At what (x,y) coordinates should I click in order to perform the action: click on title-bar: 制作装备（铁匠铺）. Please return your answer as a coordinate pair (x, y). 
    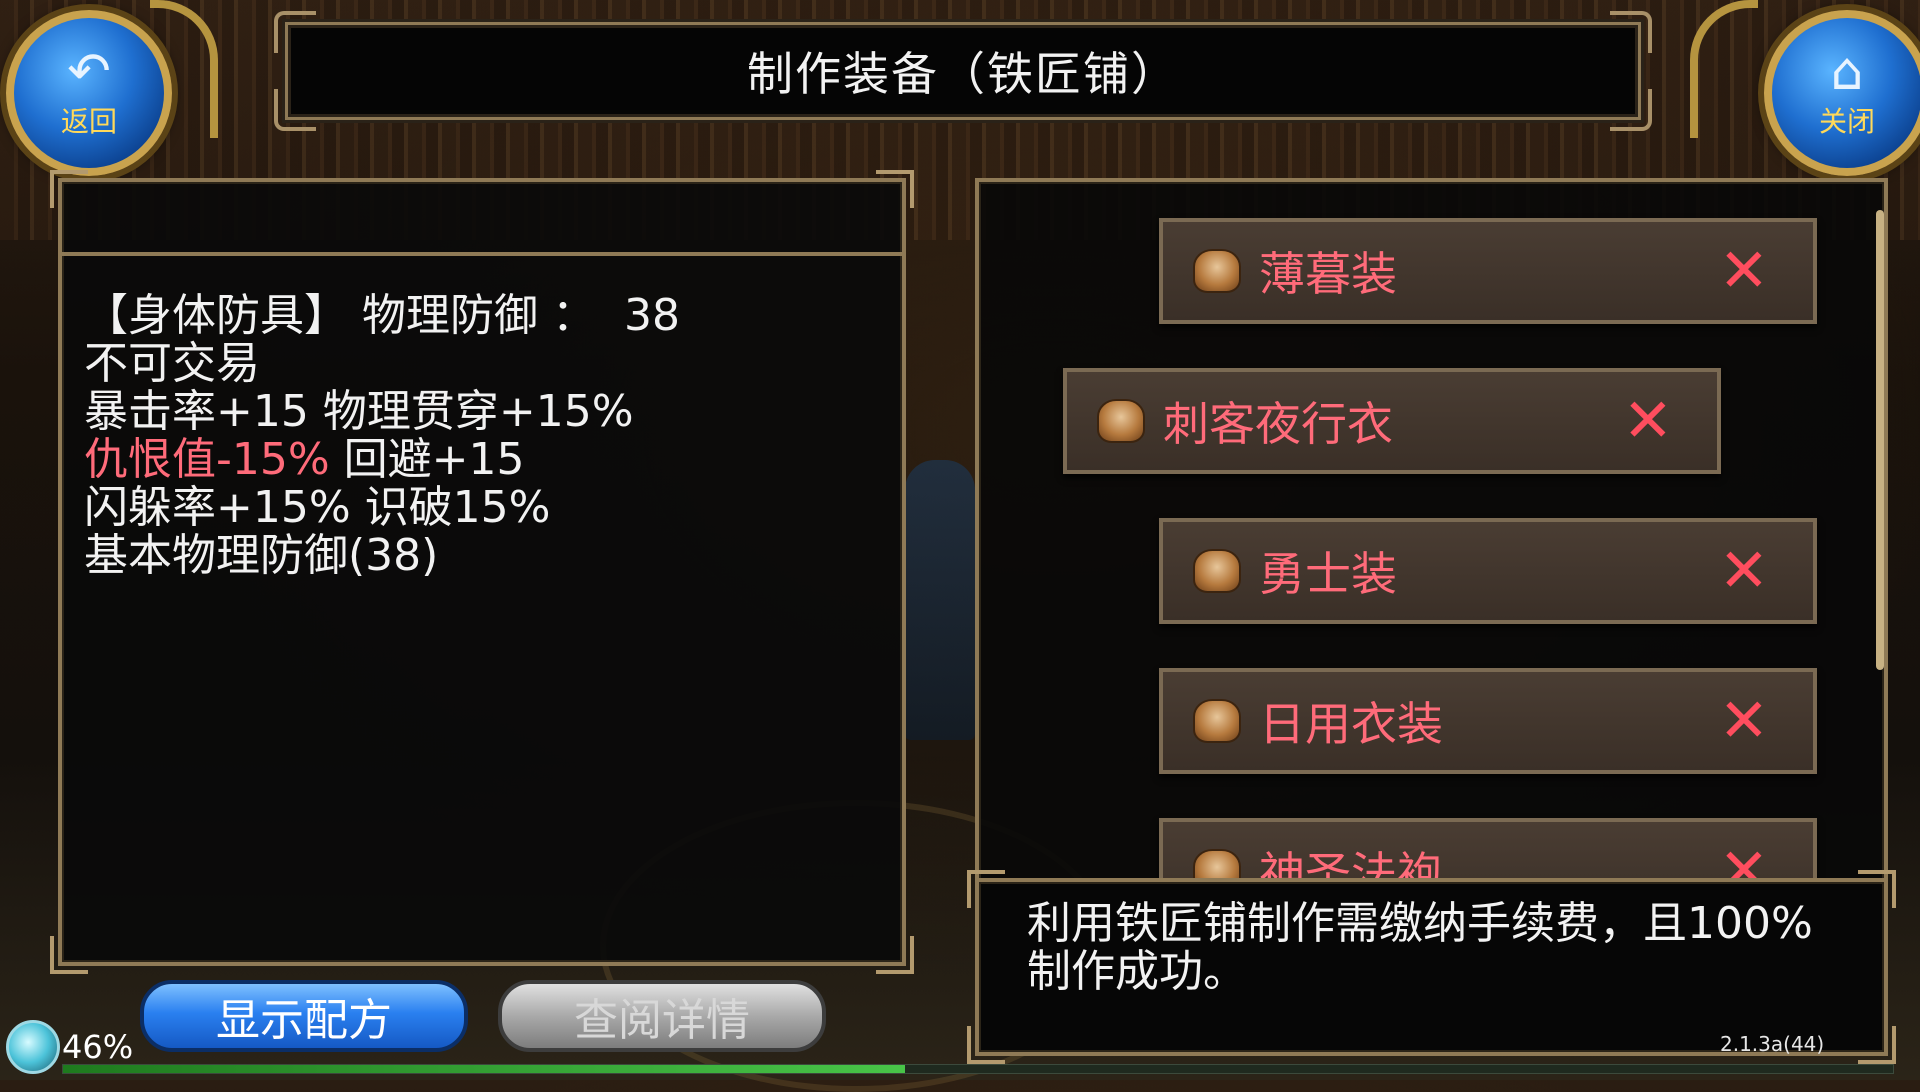
    Looking at the image, I should click on (963, 71).